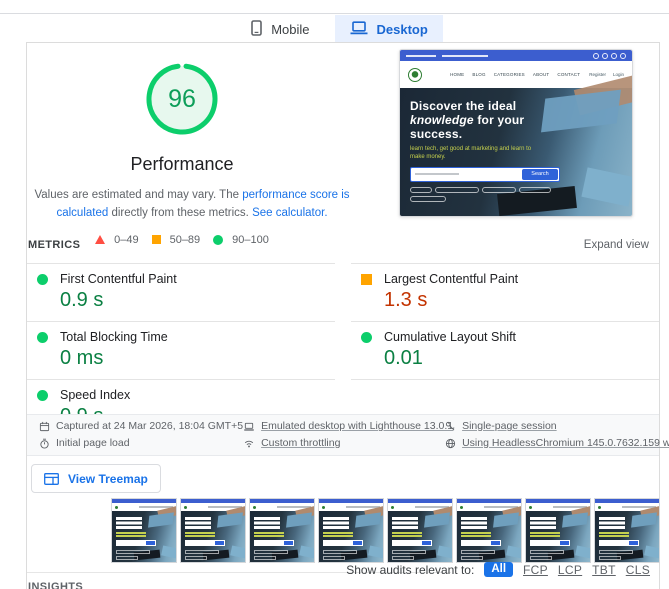 Image resolution: width=669 pixels, height=589 pixels. I want to click on env-captured: Captured at 24 Mar 2026, 18:04 GMT+5, so click(141, 426).